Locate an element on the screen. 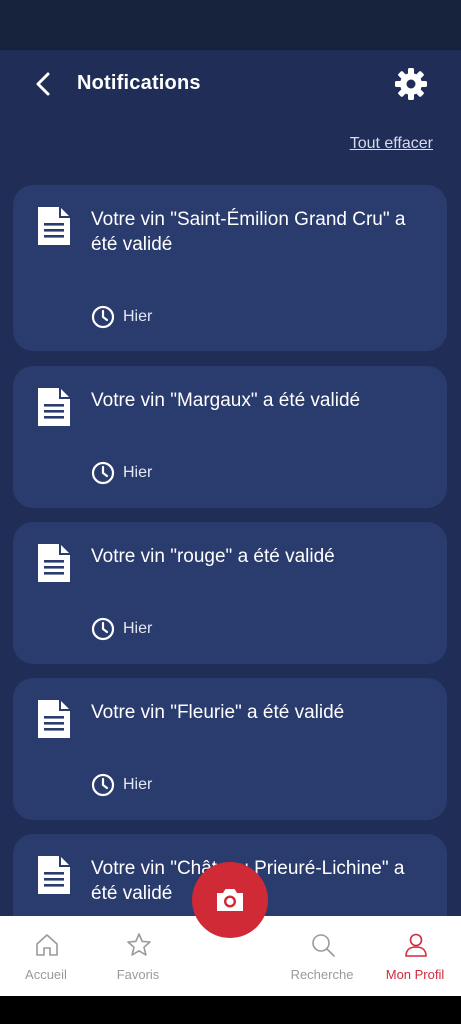 The height and width of the screenshot is (1024, 461). star-icon is located at coordinates (139, 944).